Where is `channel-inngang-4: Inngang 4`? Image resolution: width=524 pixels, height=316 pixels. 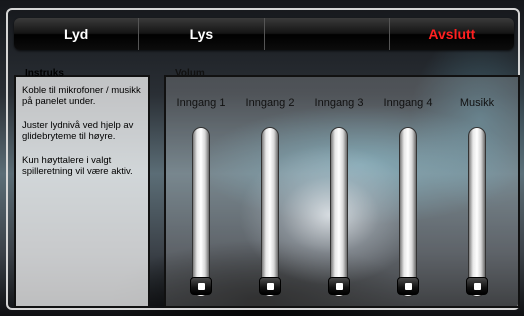 channel-inngang-4: Inngang 4 is located at coordinates (408, 189).